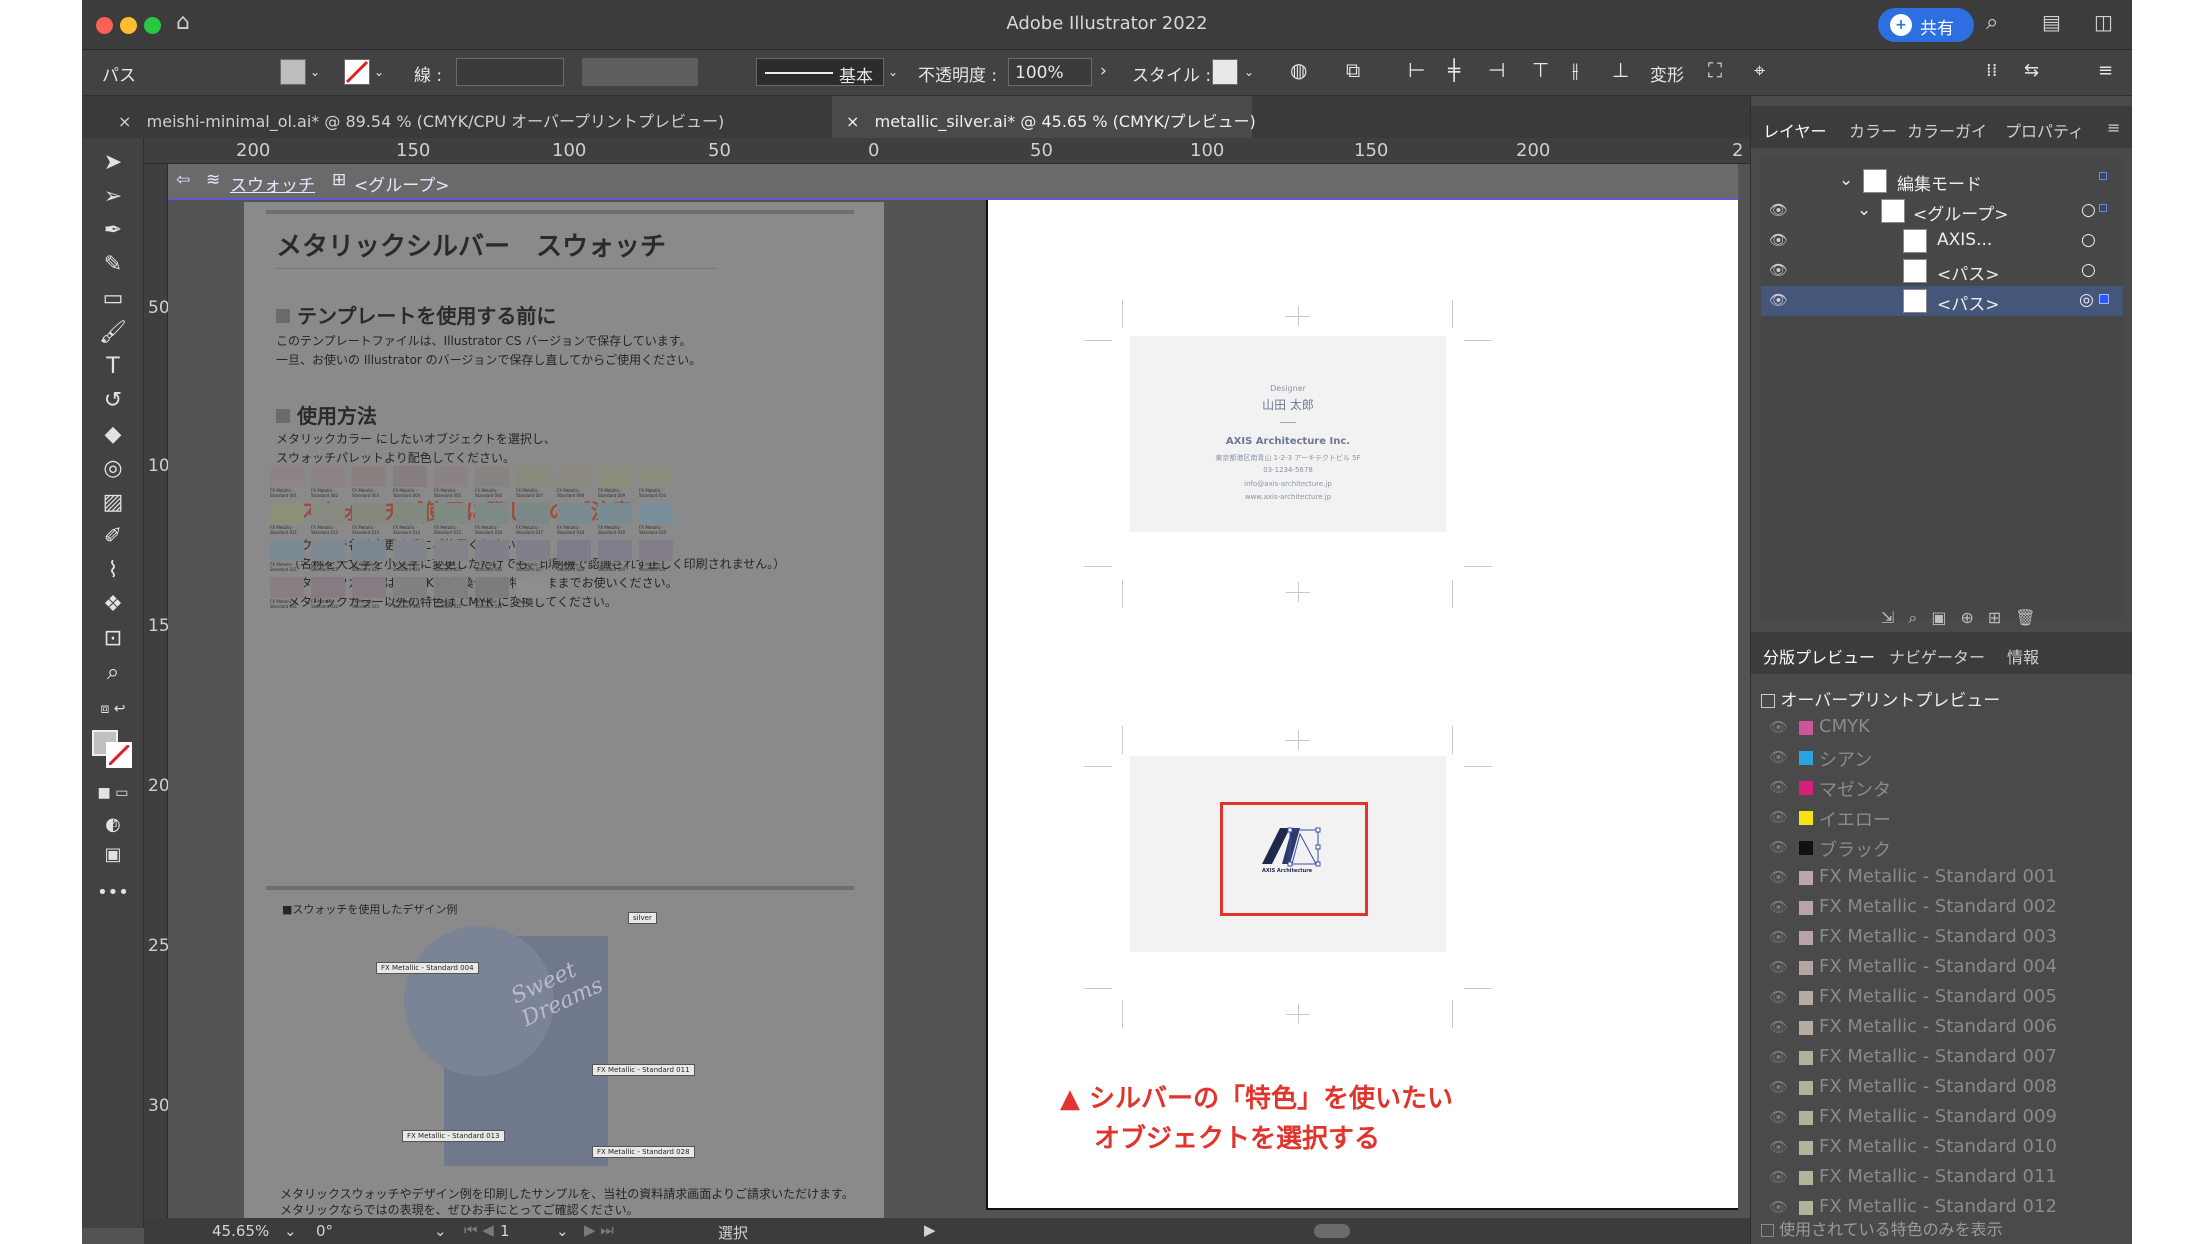 The width and height of the screenshot is (2212, 1244). What do you see at coordinates (820, 72) in the screenshot?
I see `brush-field: 基本` at bounding box center [820, 72].